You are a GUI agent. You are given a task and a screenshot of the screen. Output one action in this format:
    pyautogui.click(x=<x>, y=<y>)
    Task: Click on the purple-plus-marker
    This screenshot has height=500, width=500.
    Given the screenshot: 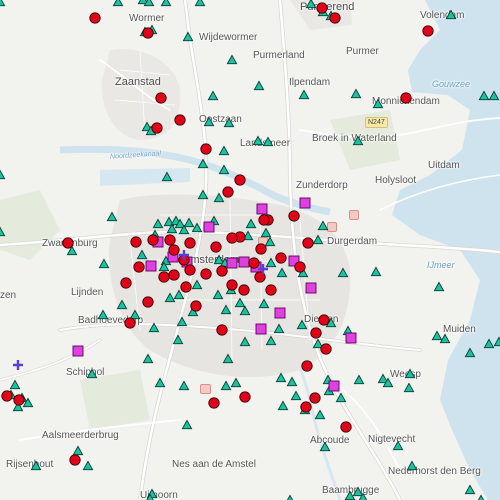 What is the action you would take?
    pyautogui.click(x=18, y=365)
    